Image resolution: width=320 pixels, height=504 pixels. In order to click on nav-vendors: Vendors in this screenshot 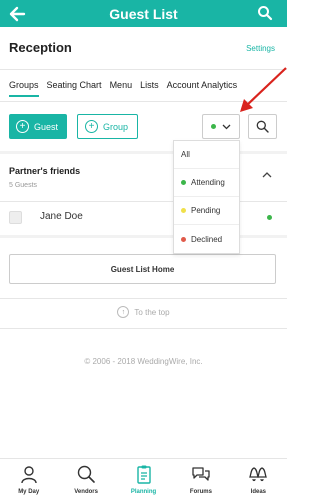, I will do `click(85, 481)`.